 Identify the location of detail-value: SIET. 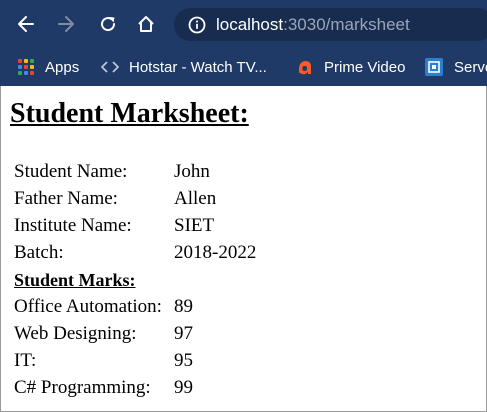
(194, 225).